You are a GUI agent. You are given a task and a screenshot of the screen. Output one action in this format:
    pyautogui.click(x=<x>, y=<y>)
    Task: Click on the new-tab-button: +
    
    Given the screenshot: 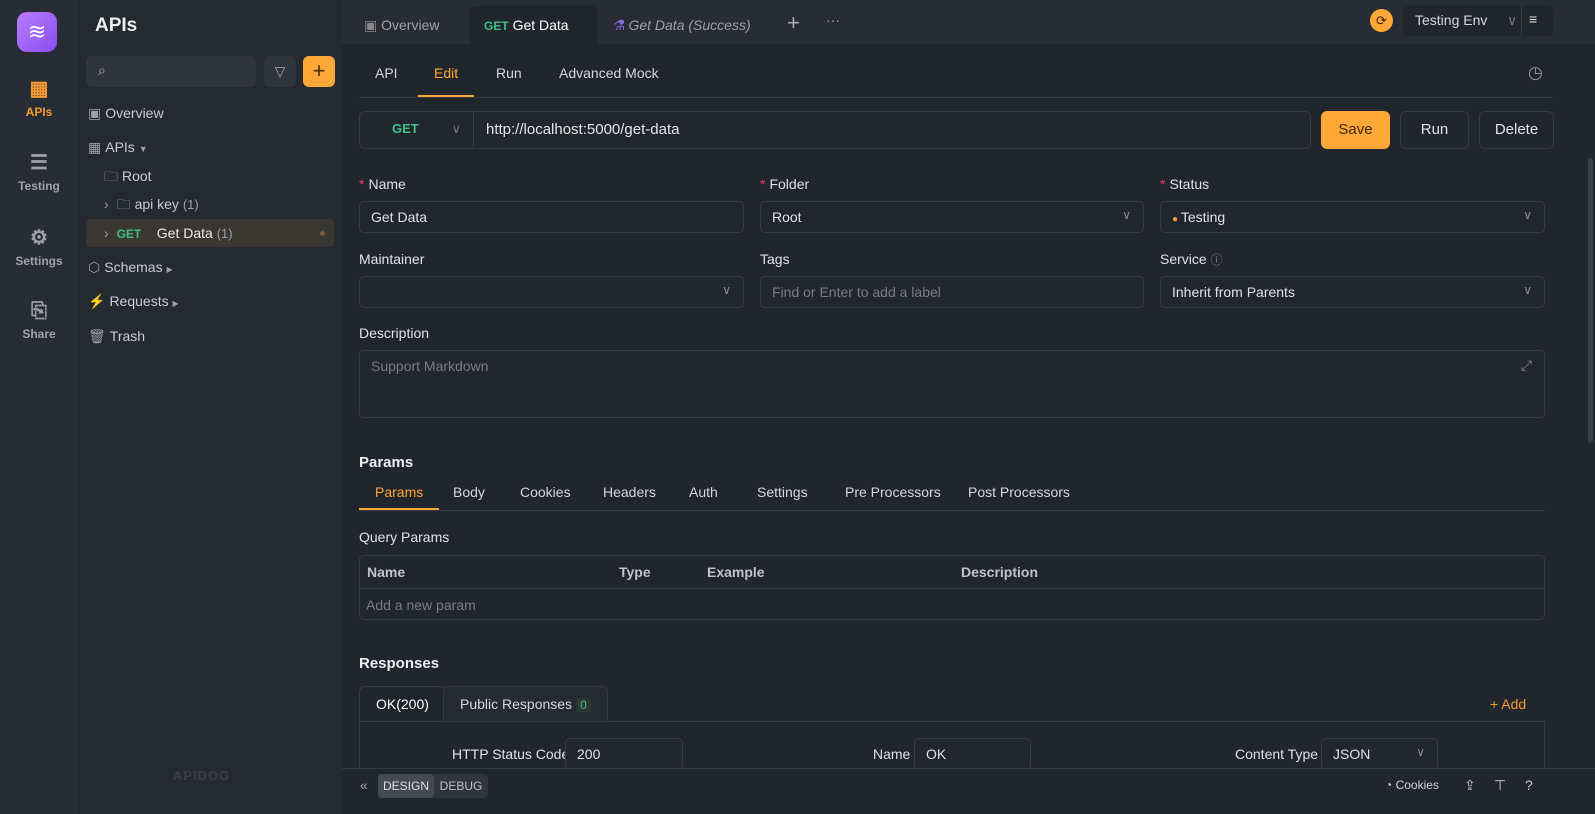 What is the action you would take?
    pyautogui.click(x=793, y=23)
    